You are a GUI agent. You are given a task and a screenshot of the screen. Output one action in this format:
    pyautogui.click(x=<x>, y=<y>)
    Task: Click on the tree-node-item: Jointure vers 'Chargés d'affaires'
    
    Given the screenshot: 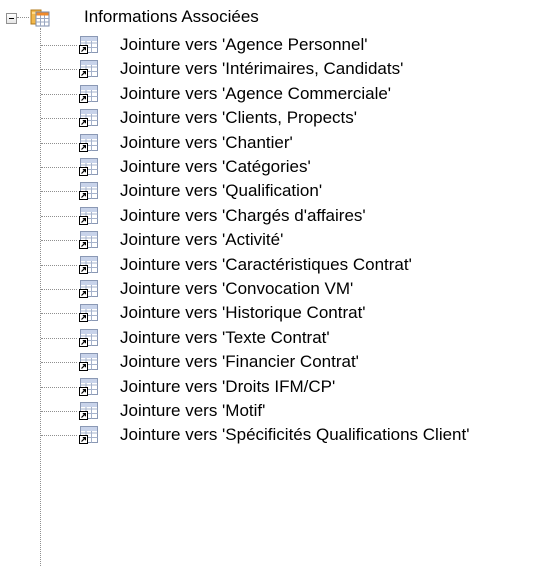 What is the action you would take?
    pyautogui.click(x=278, y=216)
    